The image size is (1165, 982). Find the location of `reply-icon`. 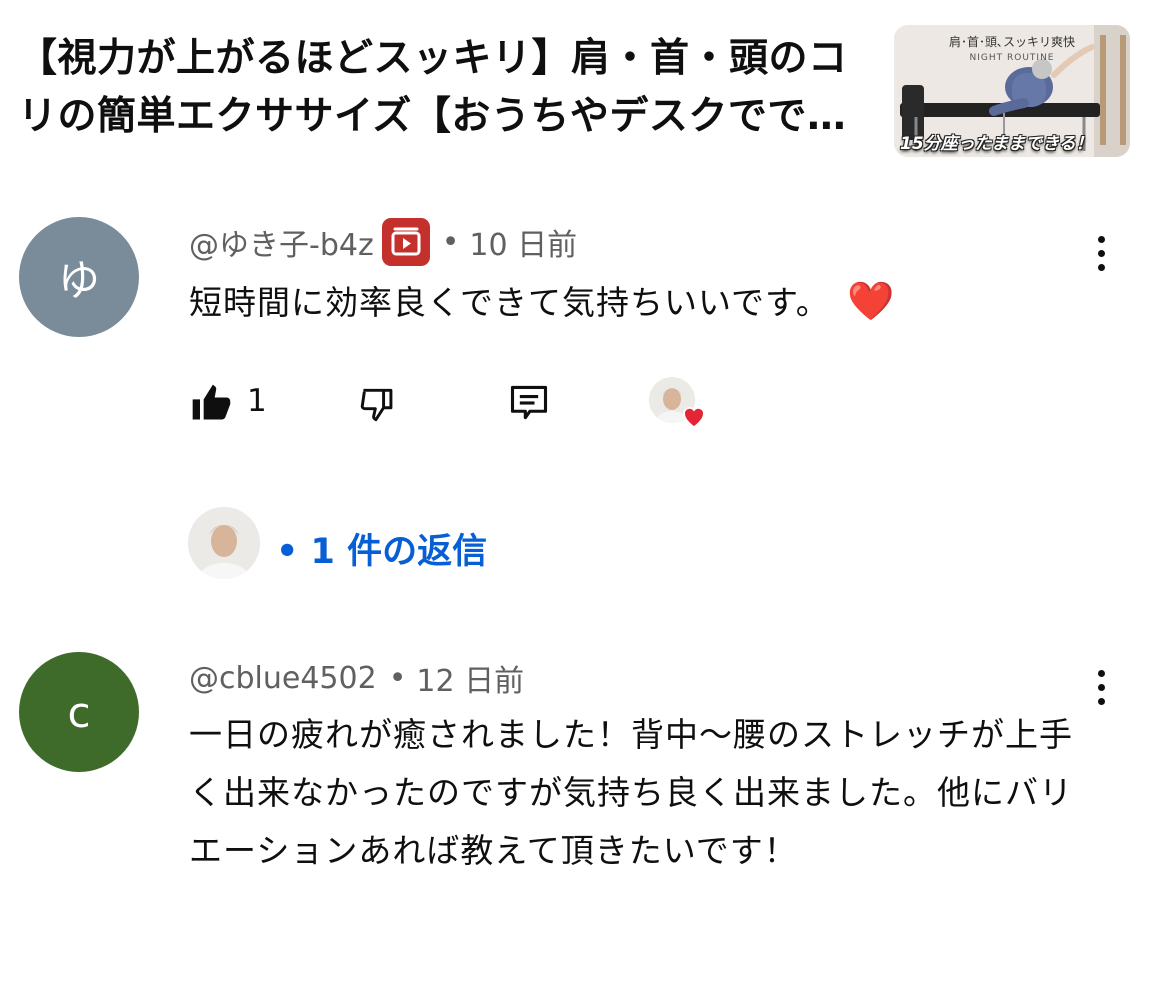

reply-icon is located at coordinates (529, 402).